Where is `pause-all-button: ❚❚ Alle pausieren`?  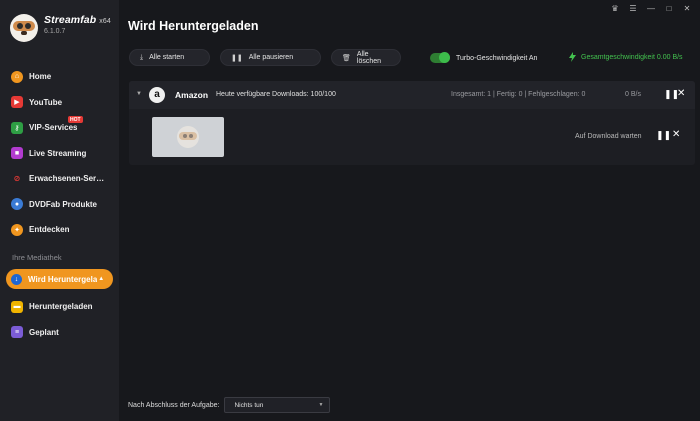
pause-all-button: ❚❚ Alle pausieren is located at coordinates (270, 57).